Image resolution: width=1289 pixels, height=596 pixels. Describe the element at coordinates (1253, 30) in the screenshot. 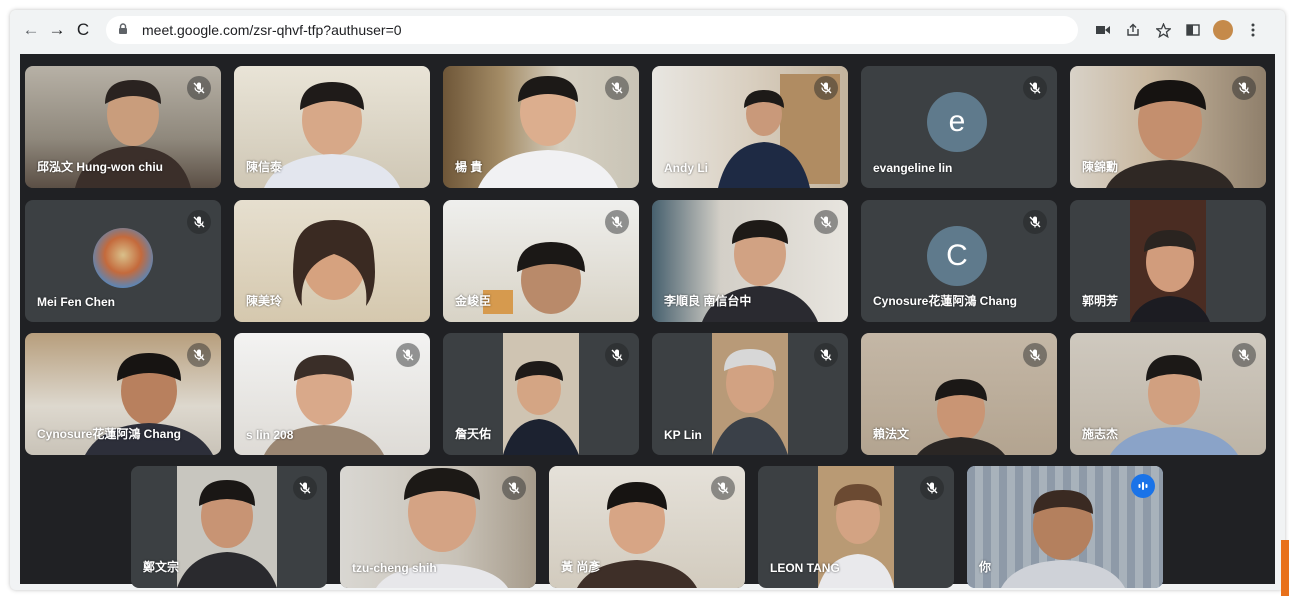

I see `kebab-menu-icon` at that location.